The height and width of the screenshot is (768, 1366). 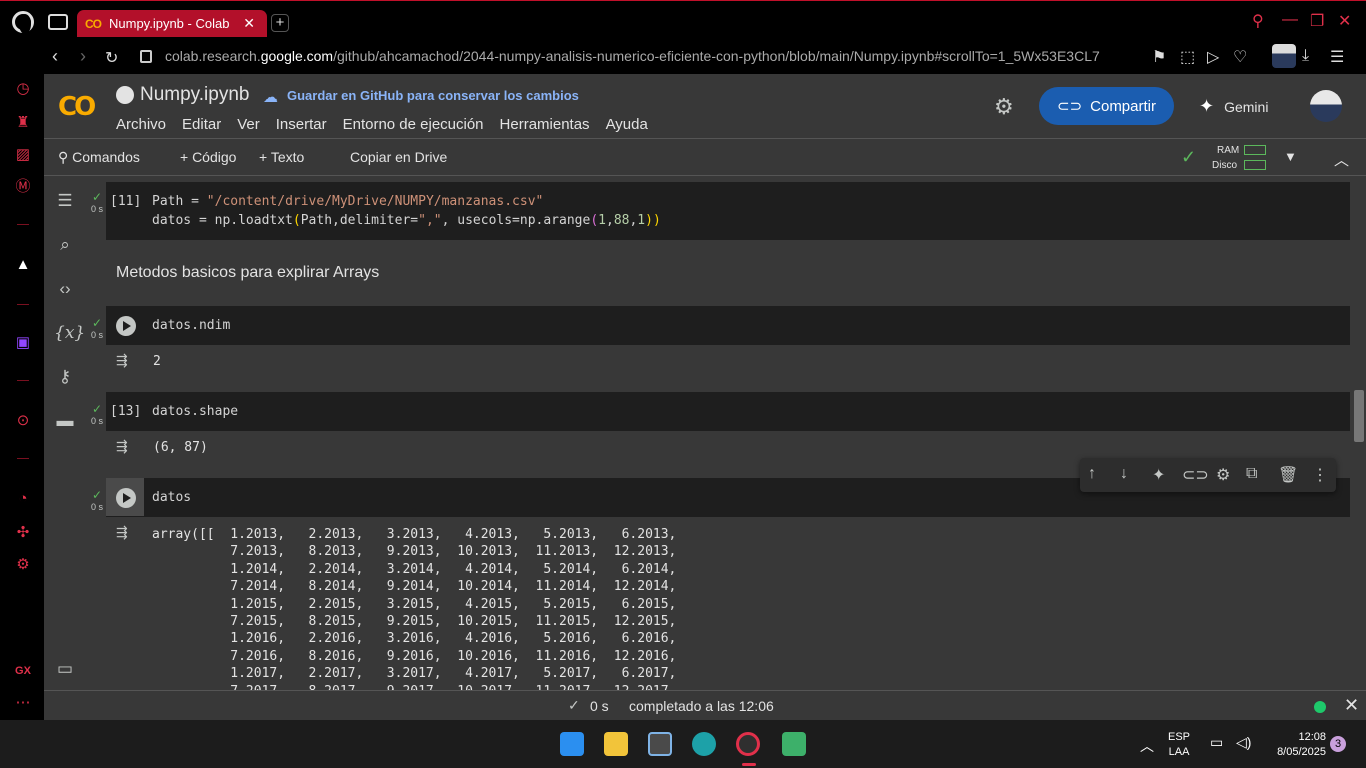 What do you see at coordinates (1359, 416) in the screenshot?
I see `notebook-scroll-thumb` at bounding box center [1359, 416].